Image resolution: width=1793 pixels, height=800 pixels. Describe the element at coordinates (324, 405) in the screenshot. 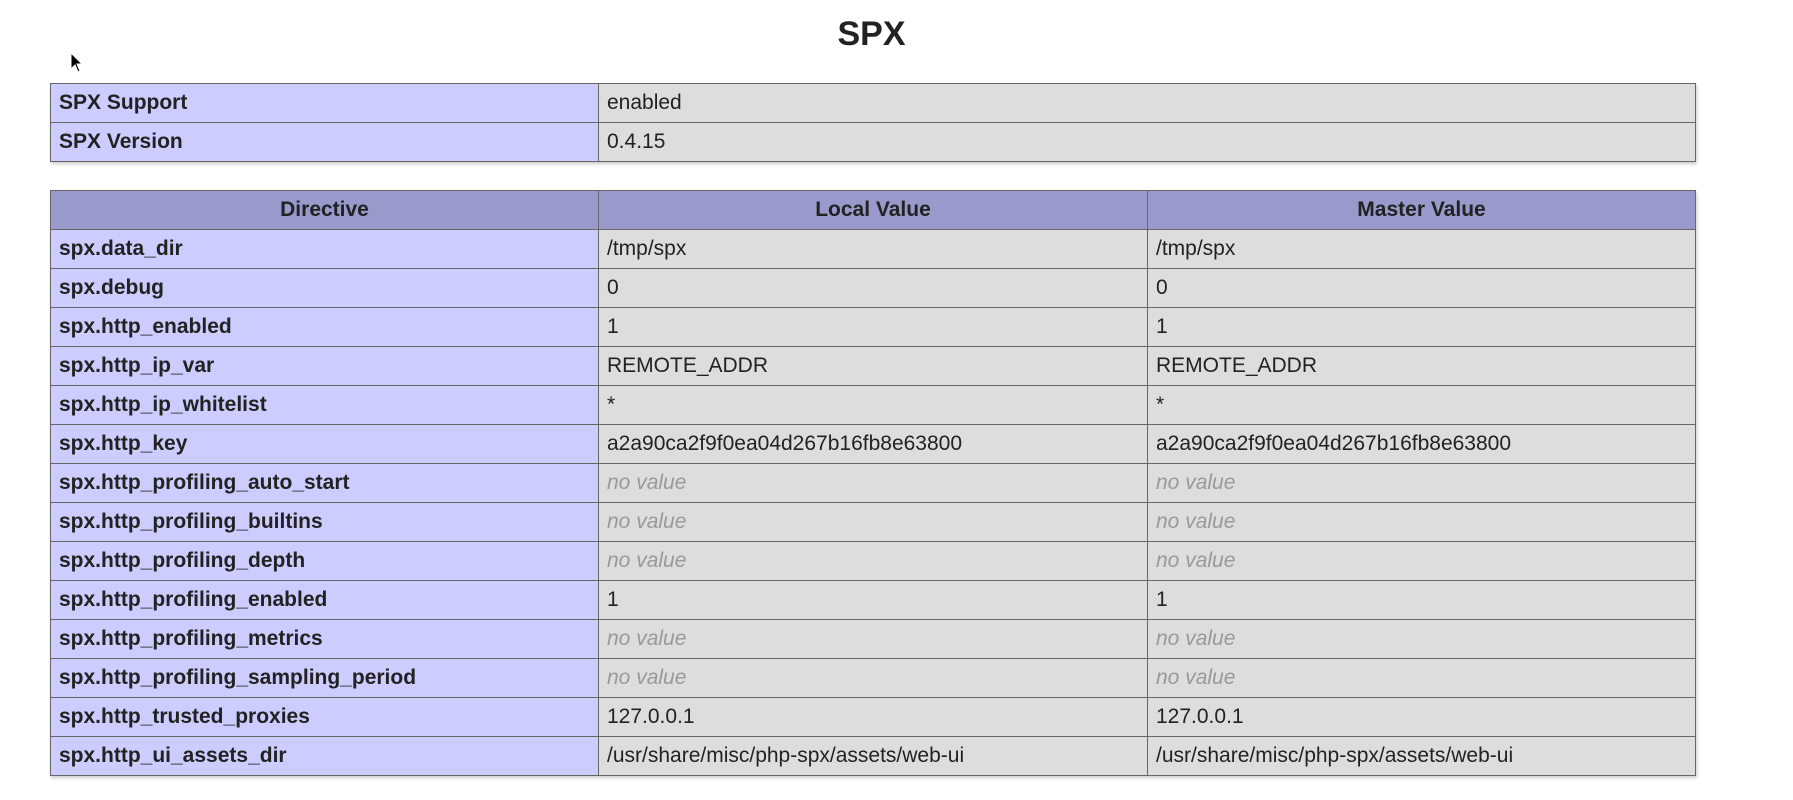

I see `directive-name: spx.http_ip_whitelist` at that location.